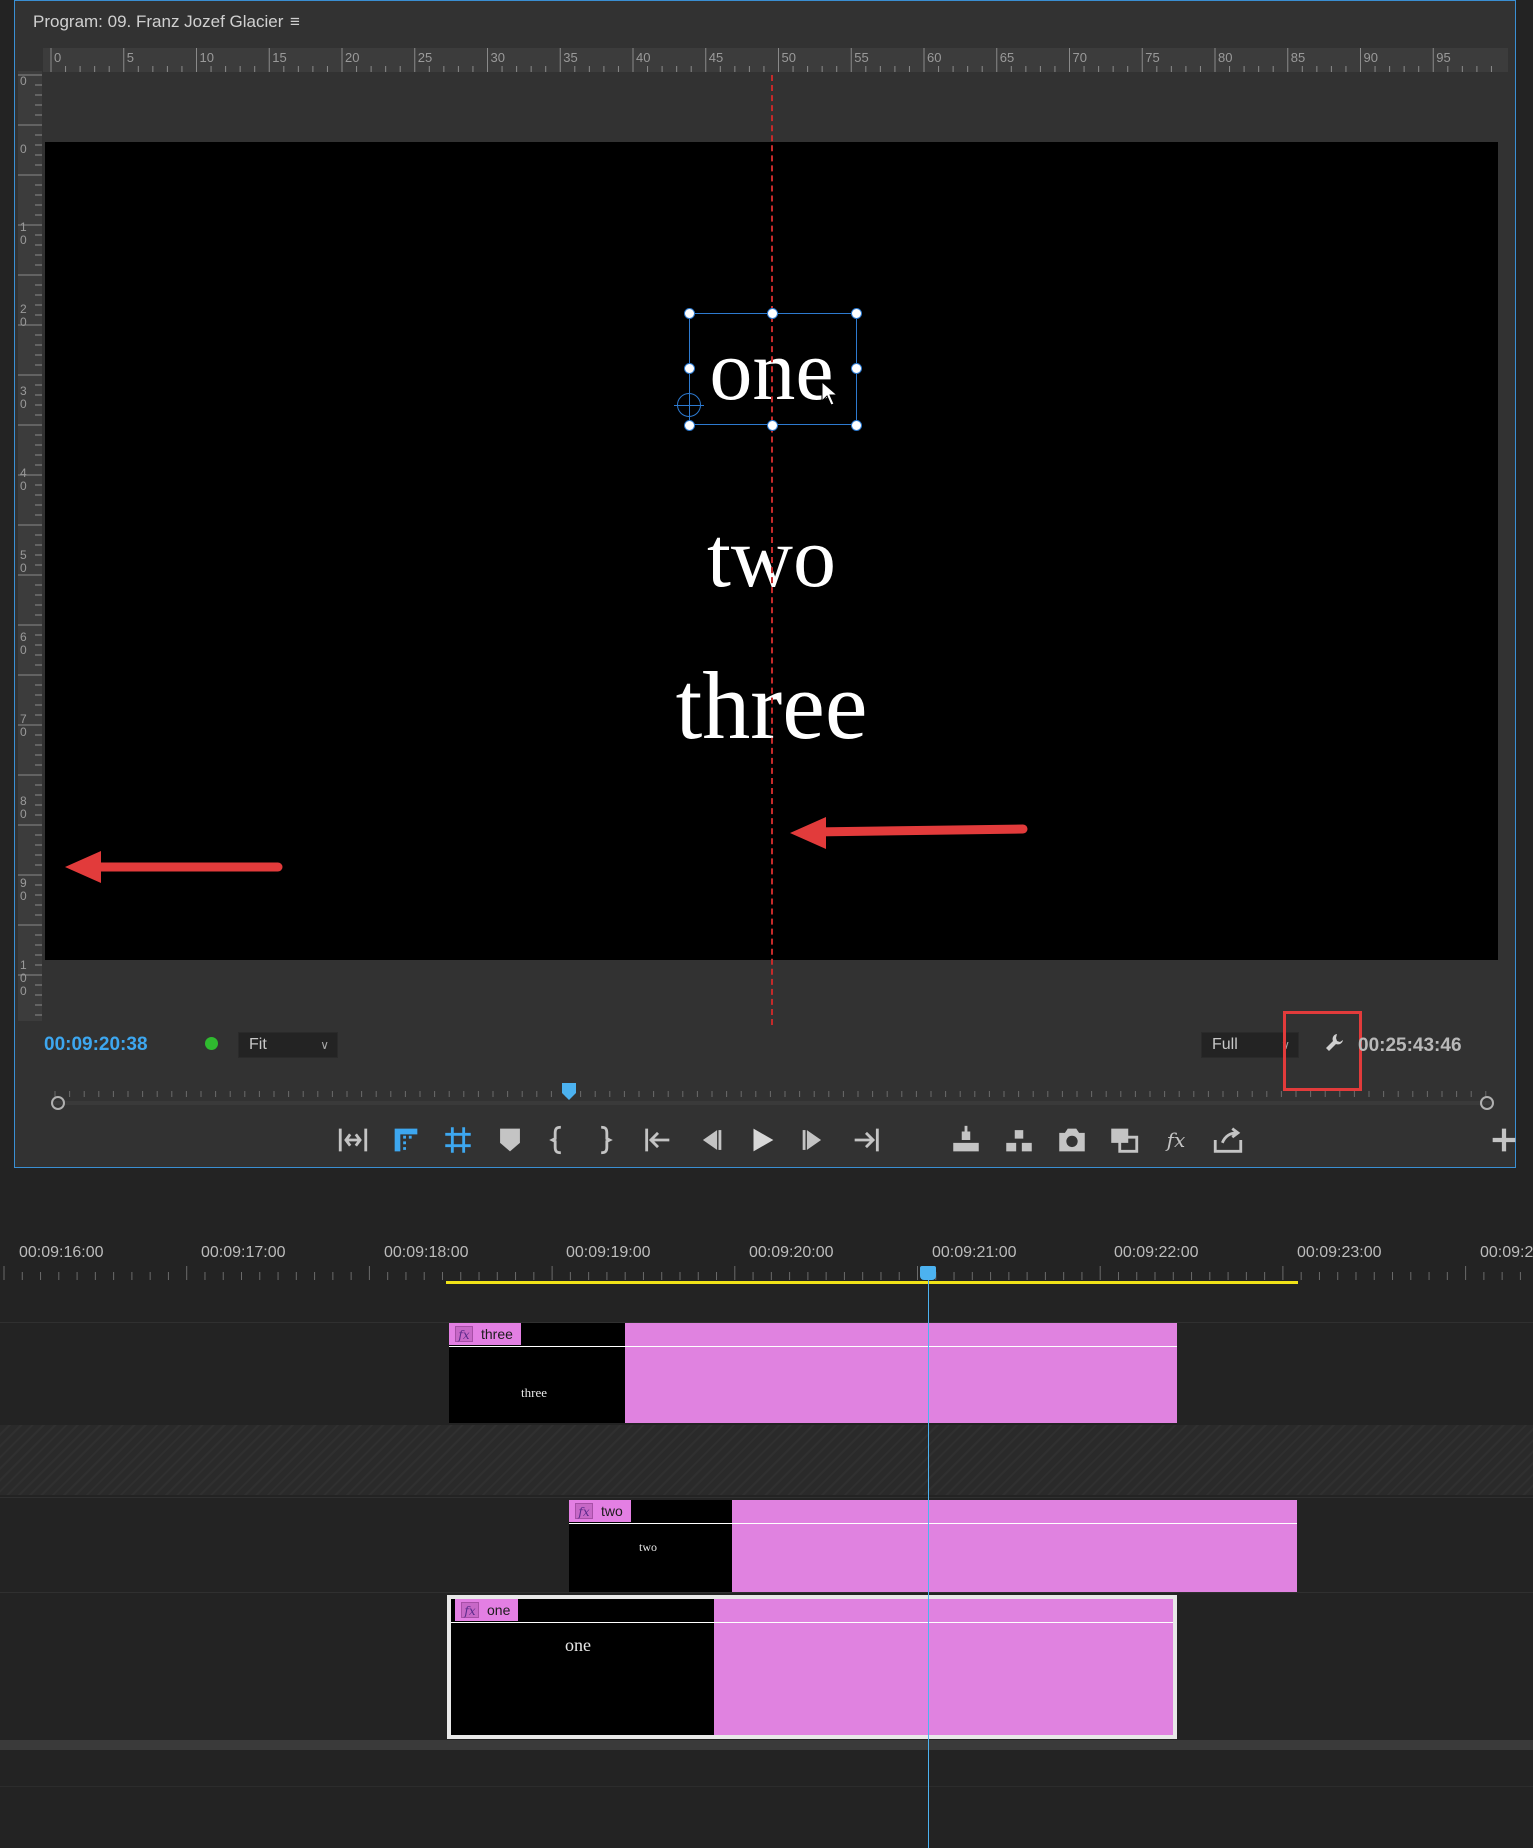  I want to click on selection-bounding-box, so click(773, 369).